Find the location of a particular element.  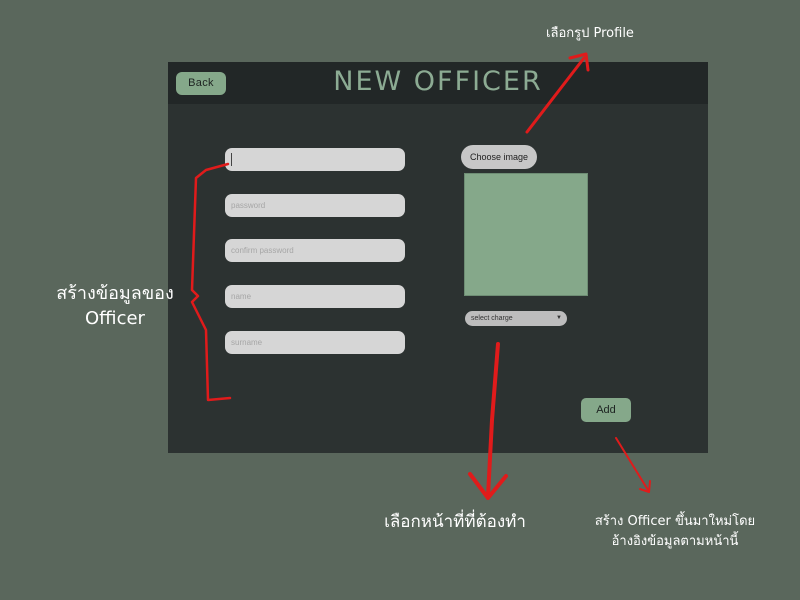

page-title: NEW OFFICER is located at coordinates (438, 81).